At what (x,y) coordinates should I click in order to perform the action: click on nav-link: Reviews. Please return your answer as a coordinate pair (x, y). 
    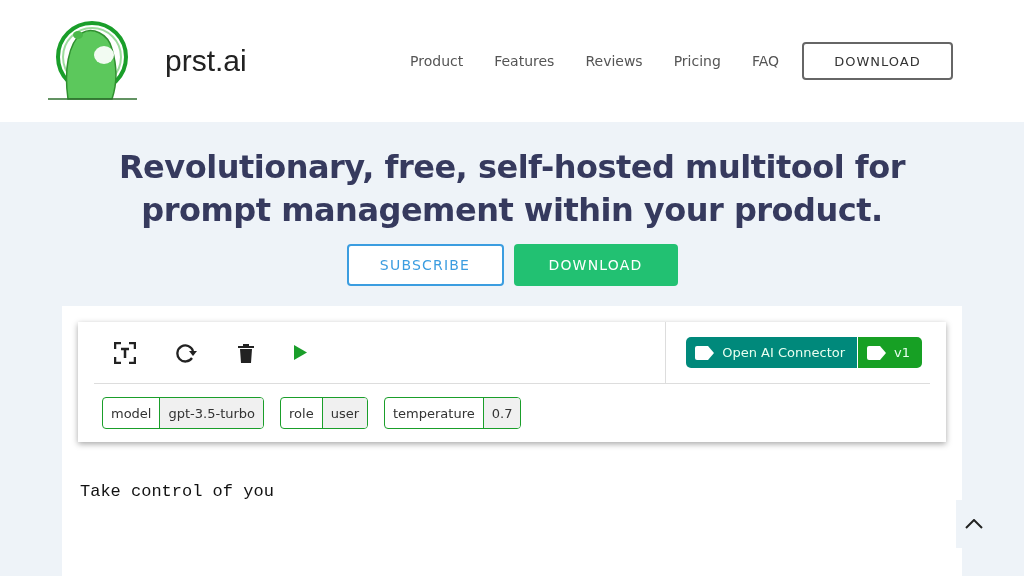
    Looking at the image, I should click on (614, 61).